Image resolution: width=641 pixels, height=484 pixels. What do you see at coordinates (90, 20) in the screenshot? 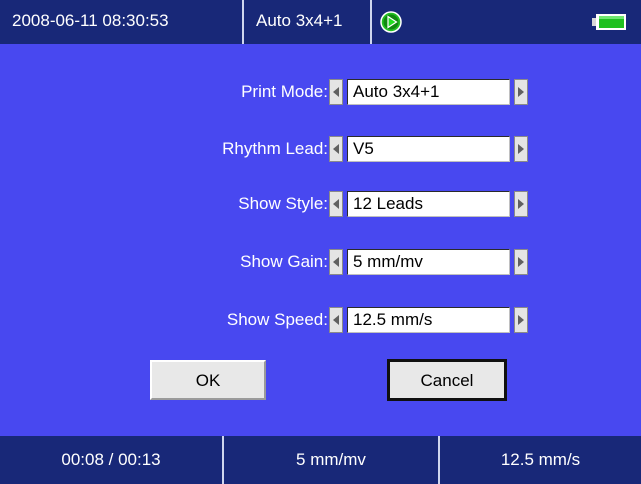
I see `datetime-display: 2008-06-11 08:30:53` at bounding box center [90, 20].